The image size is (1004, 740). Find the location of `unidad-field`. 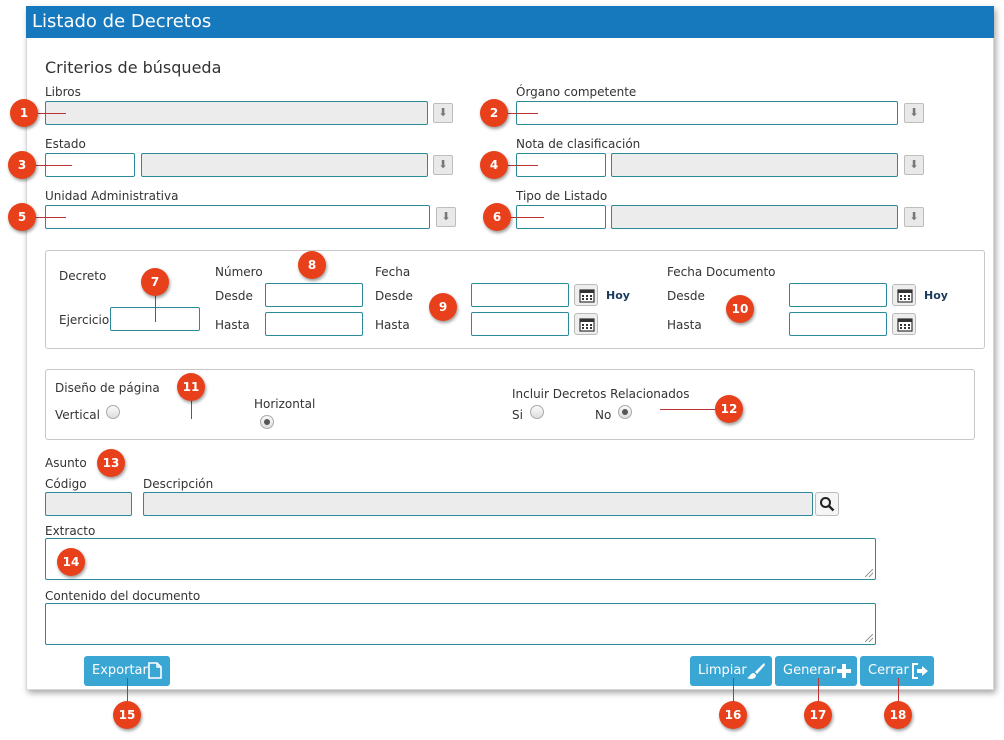

unidad-field is located at coordinates (237, 217).